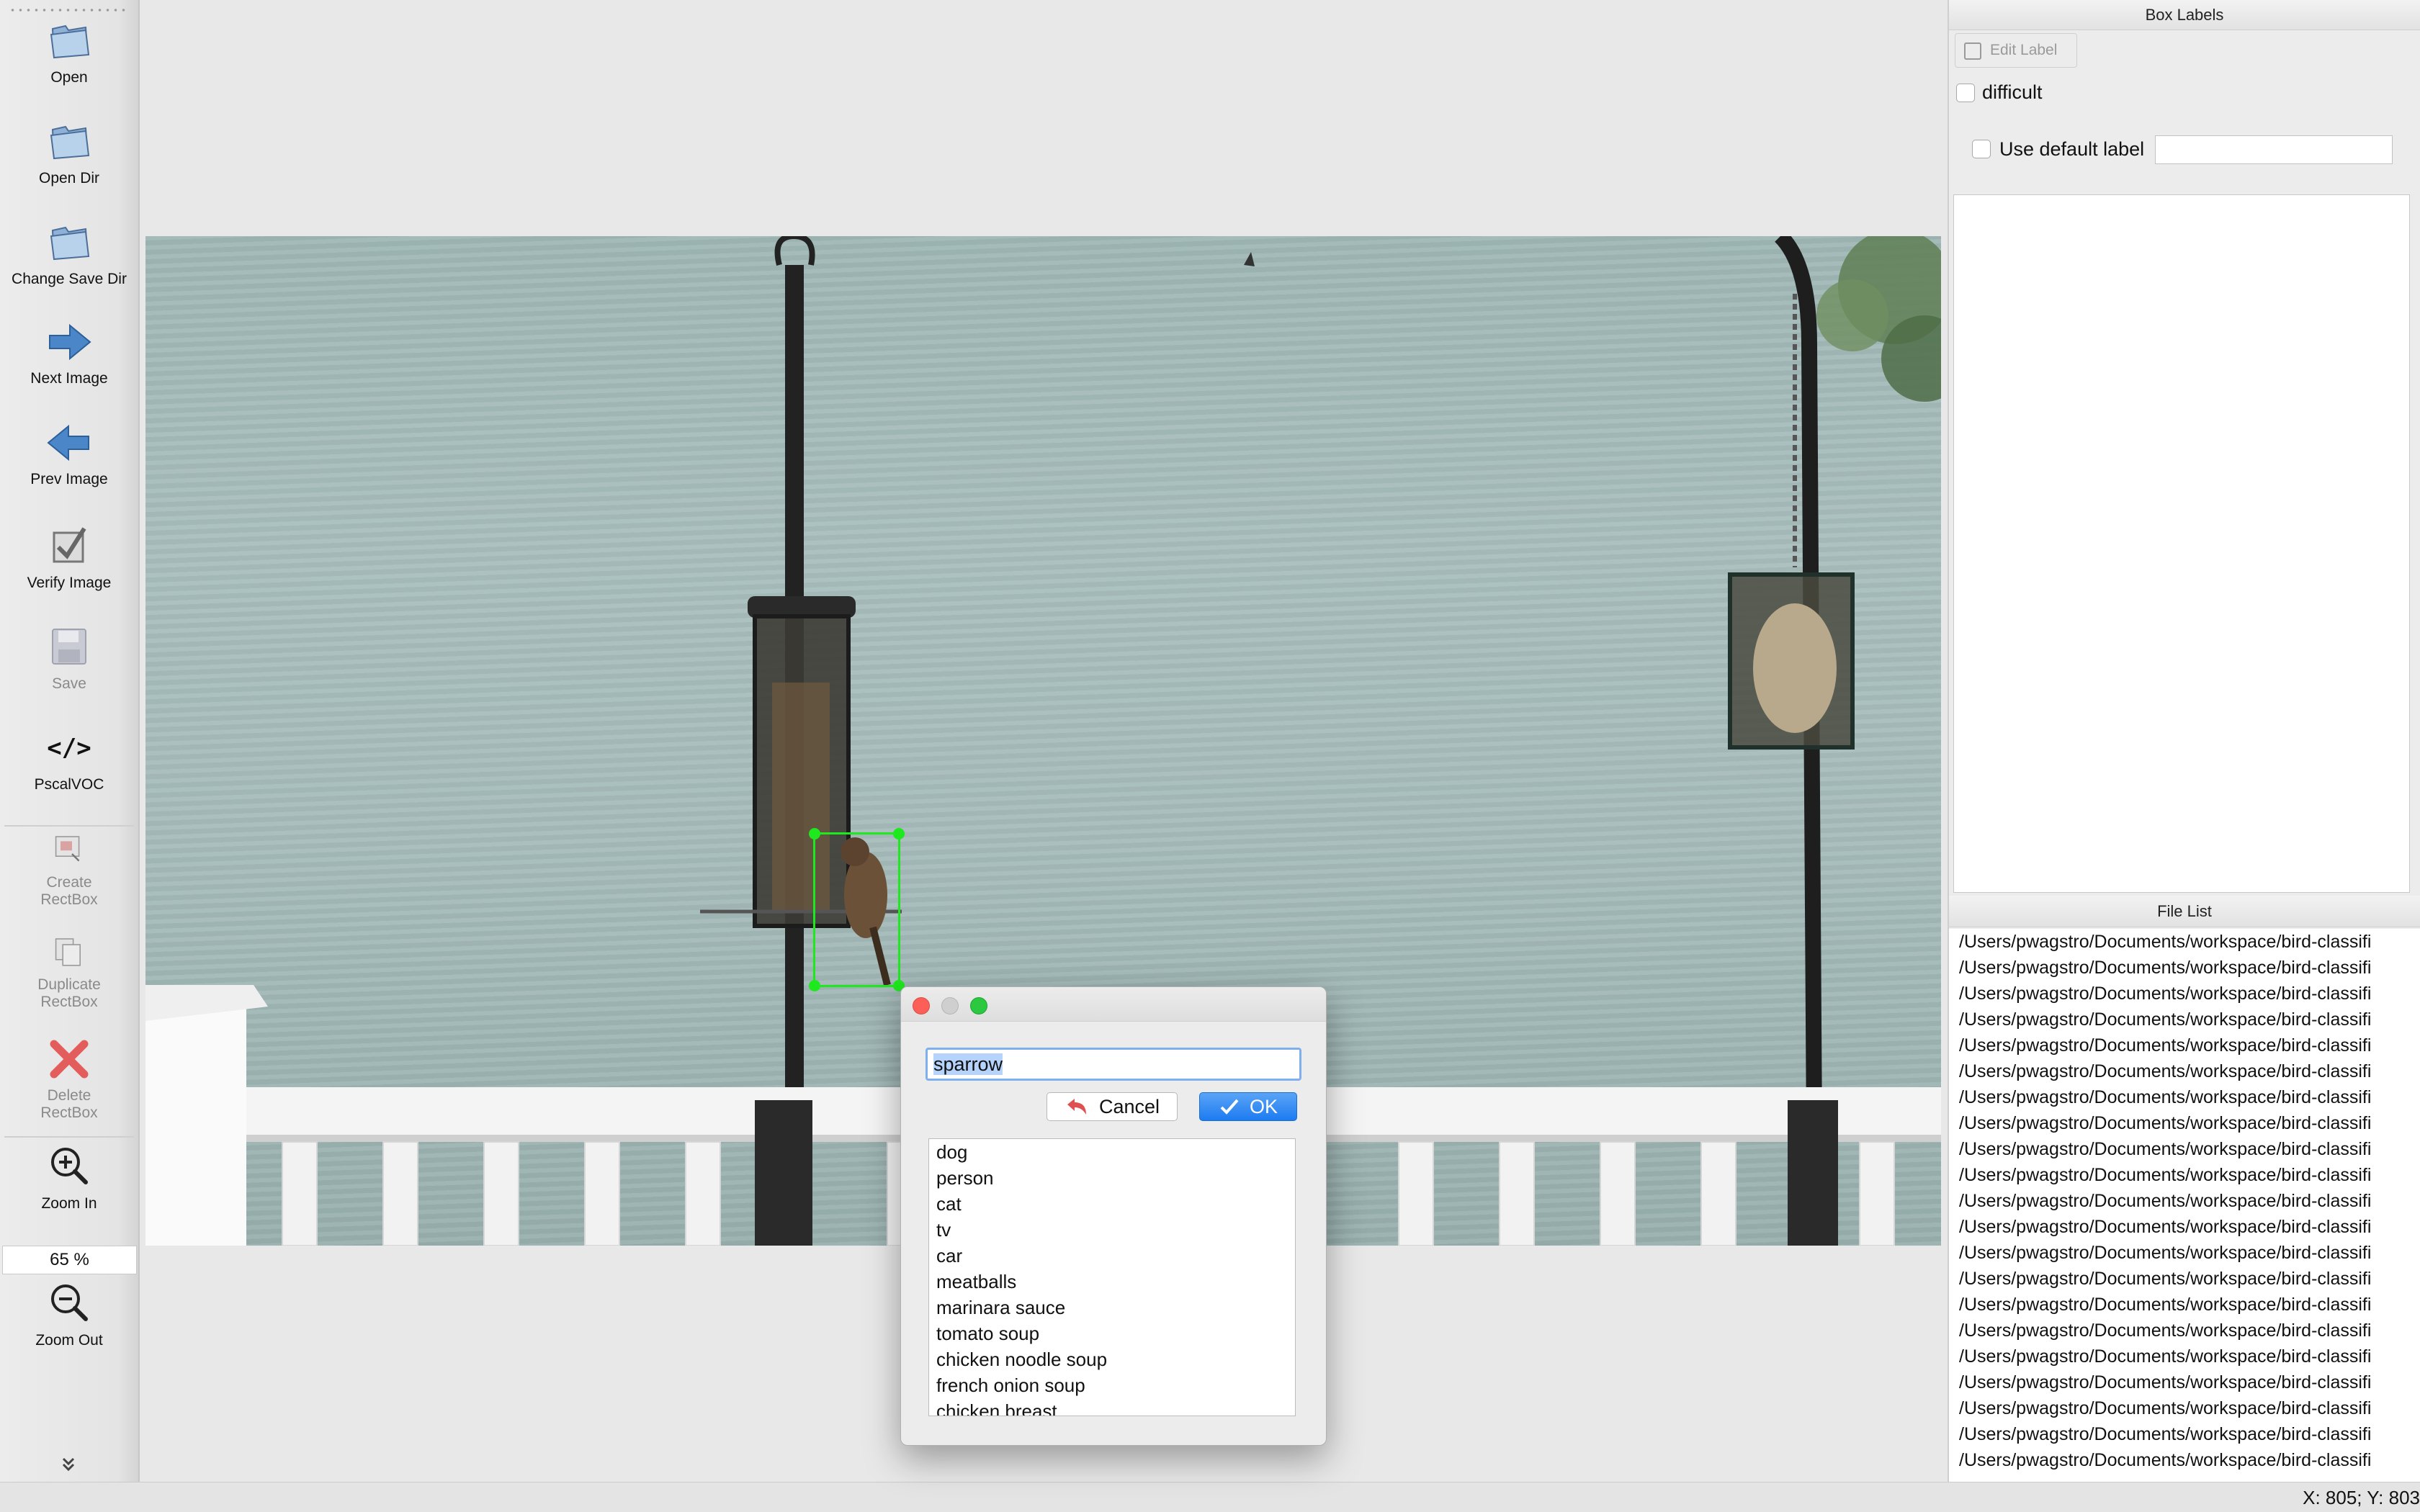 The image size is (2420, 1512). What do you see at coordinates (68, 1464) in the screenshot?
I see `double-chevron-down-icon` at bounding box center [68, 1464].